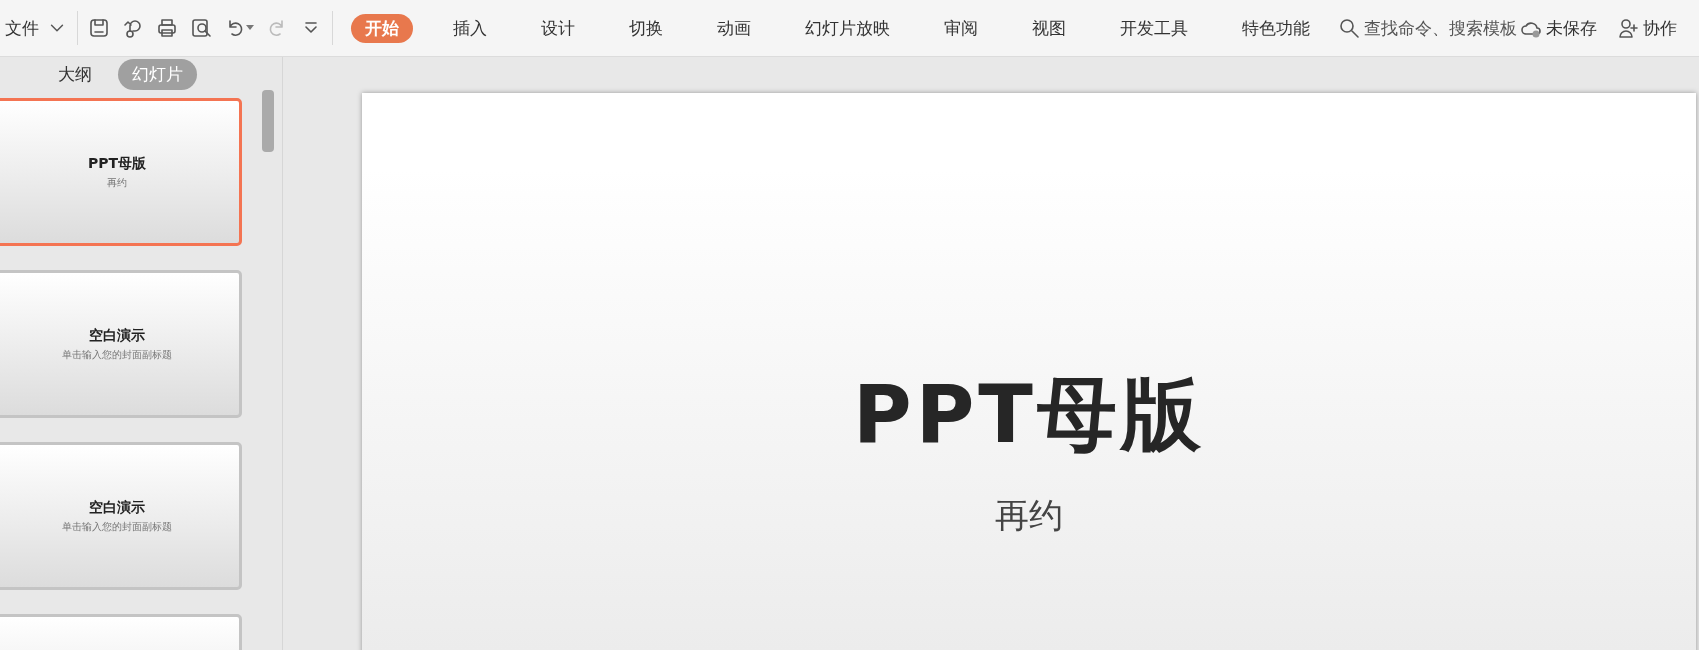 This screenshot has height=650, width=1699. I want to click on thumbnail-subtitle: 再约, so click(117, 182).